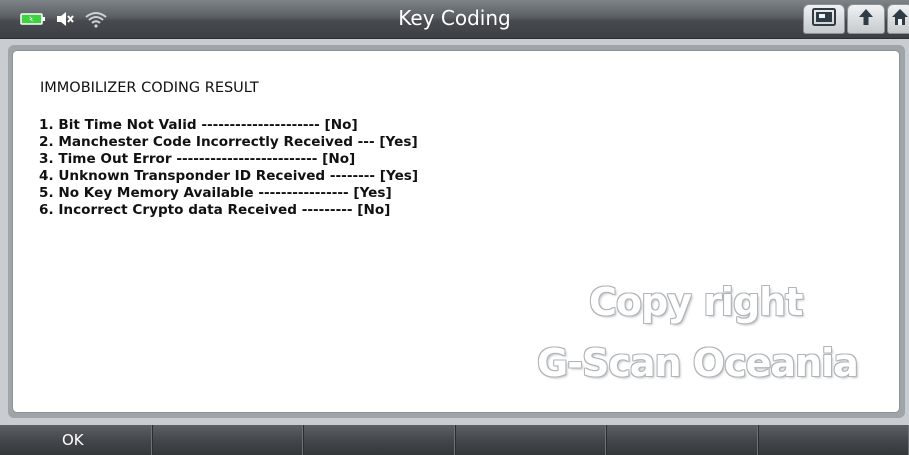 The image size is (909, 455). Describe the element at coordinates (698, 363) in the screenshot. I see `watermark-company: G-Scan Oceania` at that location.